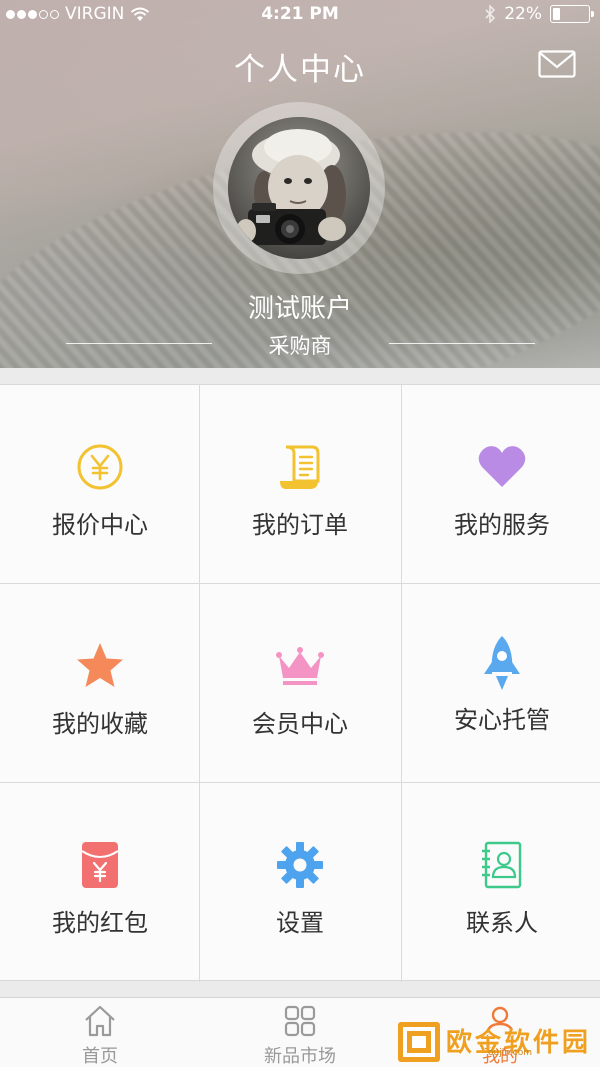 This screenshot has height=1067, width=600. I want to click on menu-item-label: 会员中心, so click(300, 724).